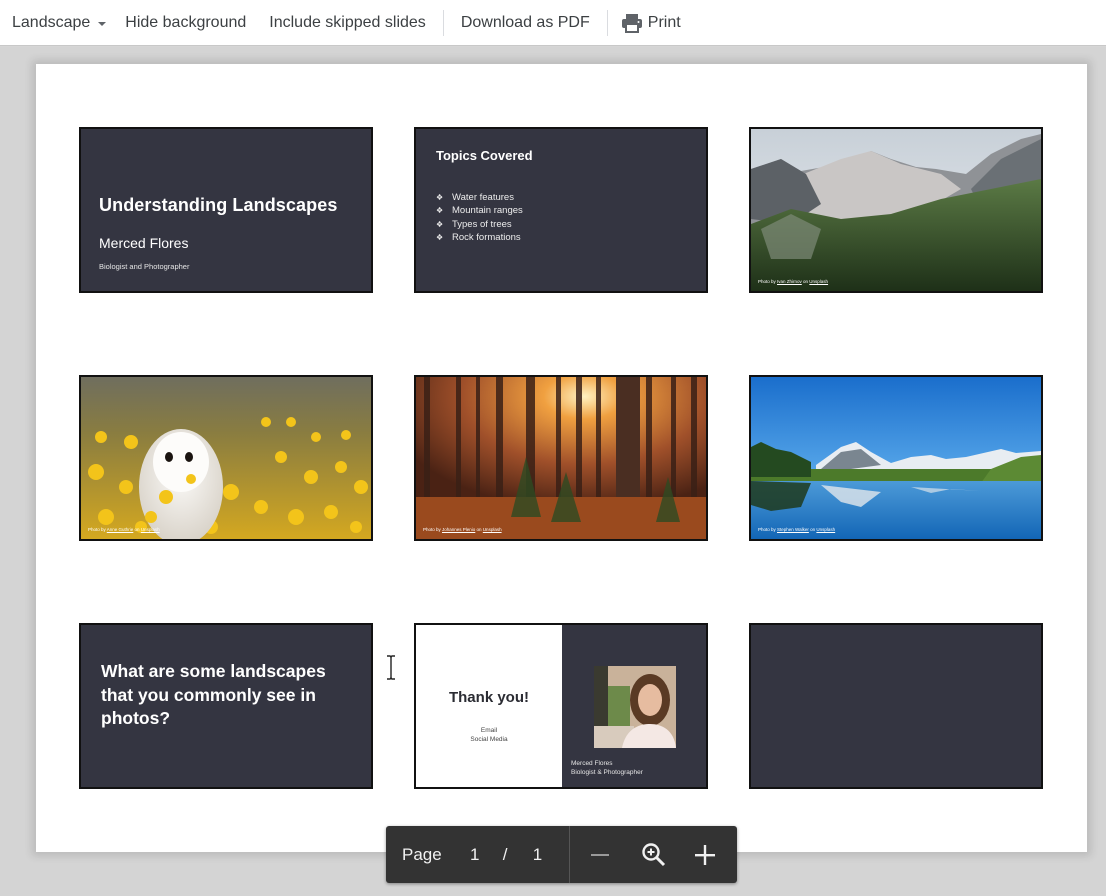 The width and height of the screenshot is (1106, 896). I want to click on contact-social: Social Media, so click(489, 739).